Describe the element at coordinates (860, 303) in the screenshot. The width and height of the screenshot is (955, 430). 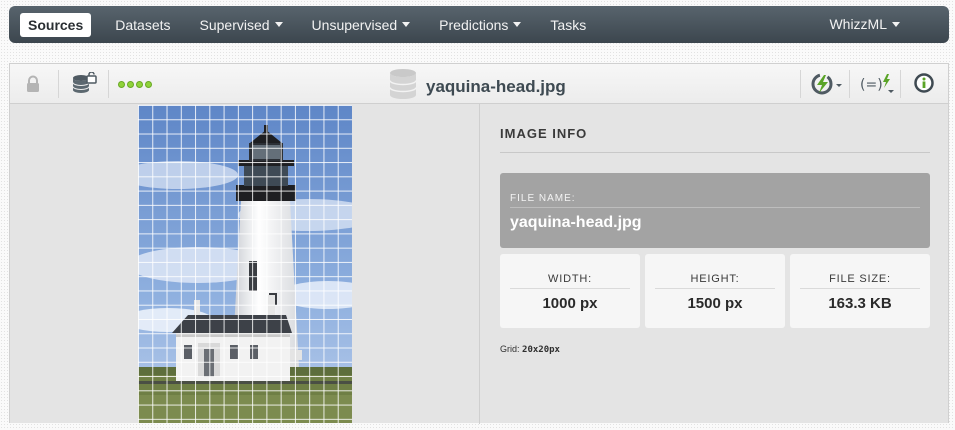
I see `file-size-value: 163.3 KB` at that location.